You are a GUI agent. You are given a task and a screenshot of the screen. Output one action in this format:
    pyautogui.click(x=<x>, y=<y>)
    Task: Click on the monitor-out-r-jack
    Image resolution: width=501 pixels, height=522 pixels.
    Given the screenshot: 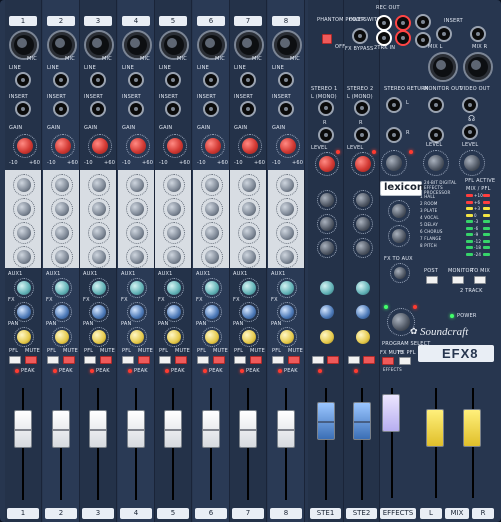 What is the action you would take?
    pyautogui.click(x=436, y=135)
    